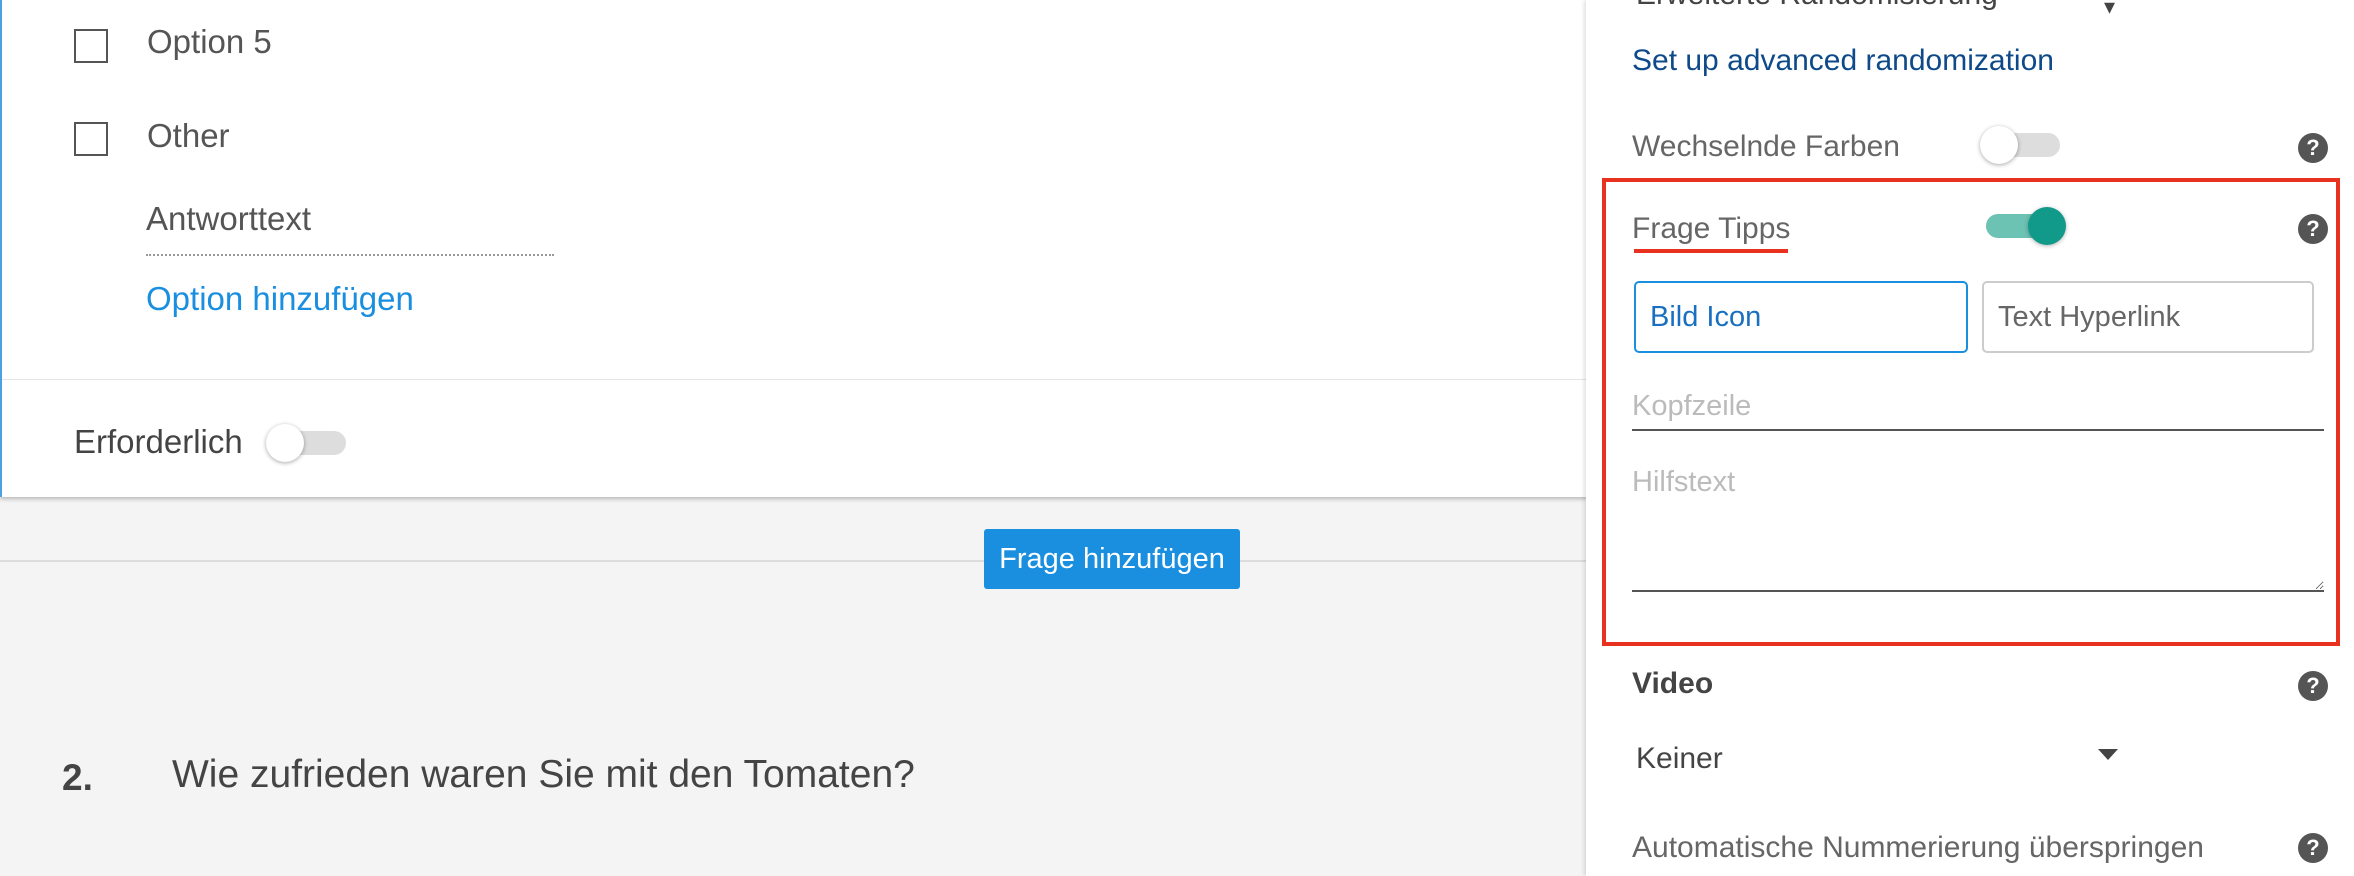 This screenshot has width=2354, height=876. I want to click on highlight-underline, so click(1711, 251).